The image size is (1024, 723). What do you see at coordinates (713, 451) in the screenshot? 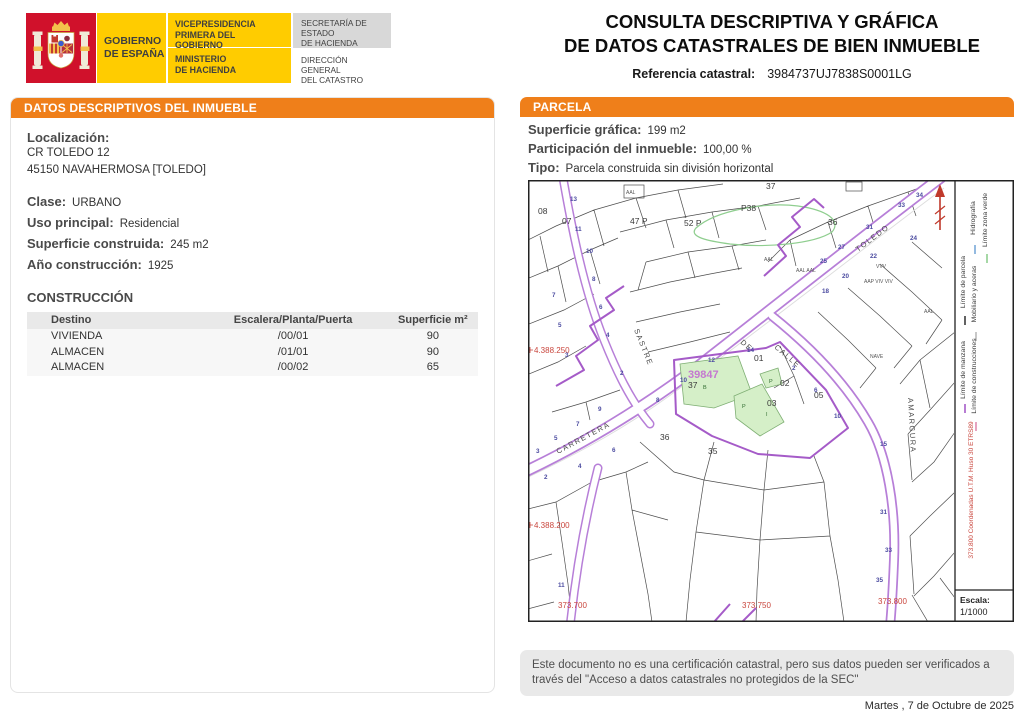
I see `parcel-label: 35` at bounding box center [713, 451].